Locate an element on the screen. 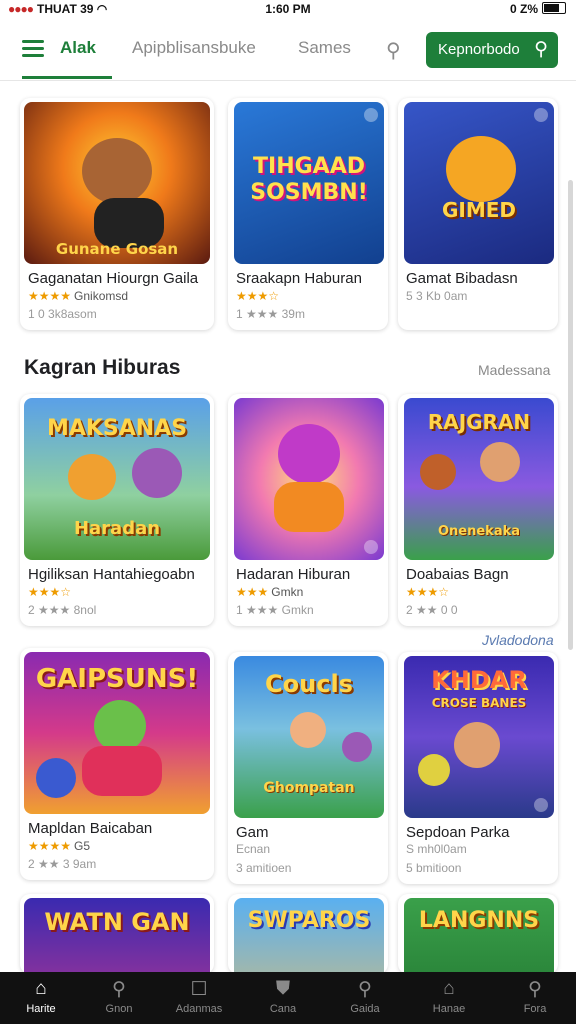  app-name: Hadaran Hiburan is located at coordinates (293, 574).